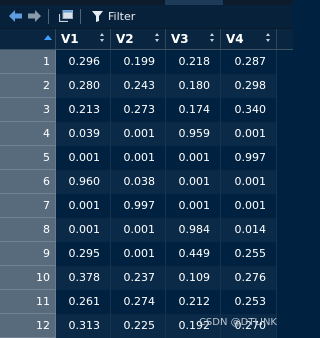 The height and width of the screenshot is (338, 320). What do you see at coordinates (83, 182) in the screenshot?
I see `table-cell: 0.960` at bounding box center [83, 182].